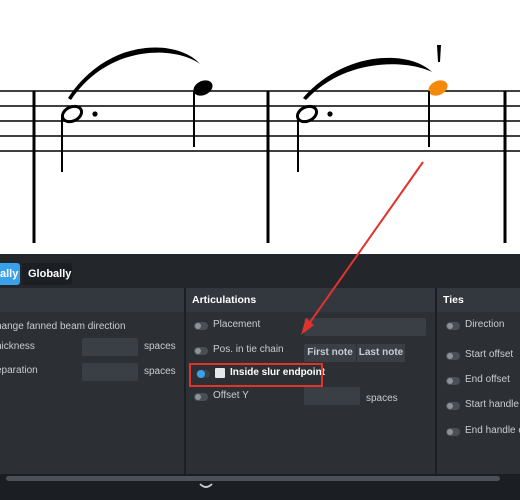  Describe the element at coordinates (489, 354) in the screenshot. I see `prop-start-offset: Start offset` at that location.